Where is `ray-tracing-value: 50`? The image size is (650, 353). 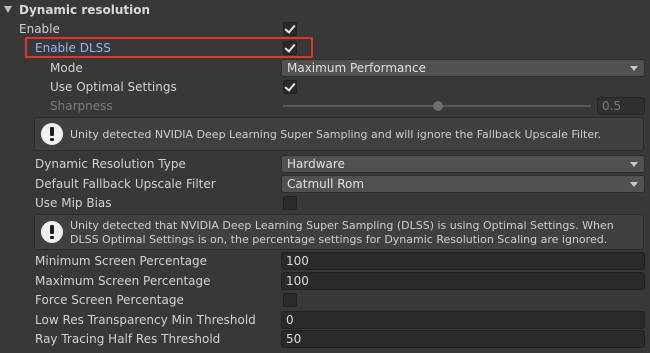
ray-tracing-value: 50 is located at coordinates (294, 339).